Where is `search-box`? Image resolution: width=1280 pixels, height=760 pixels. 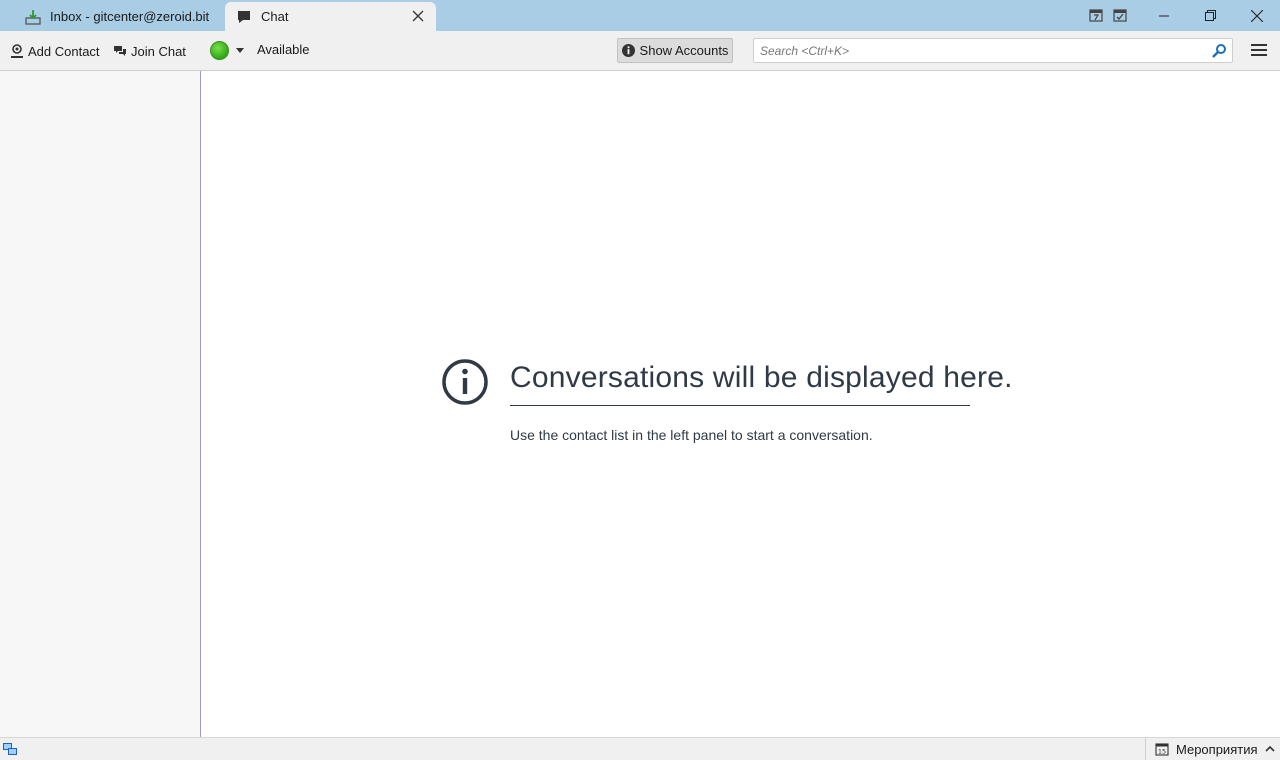 search-box is located at coordinates (993, 50).